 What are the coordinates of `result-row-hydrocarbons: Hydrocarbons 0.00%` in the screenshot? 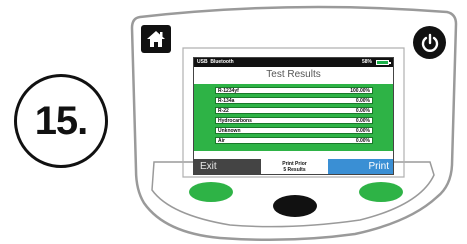 It's located at (294, 120).